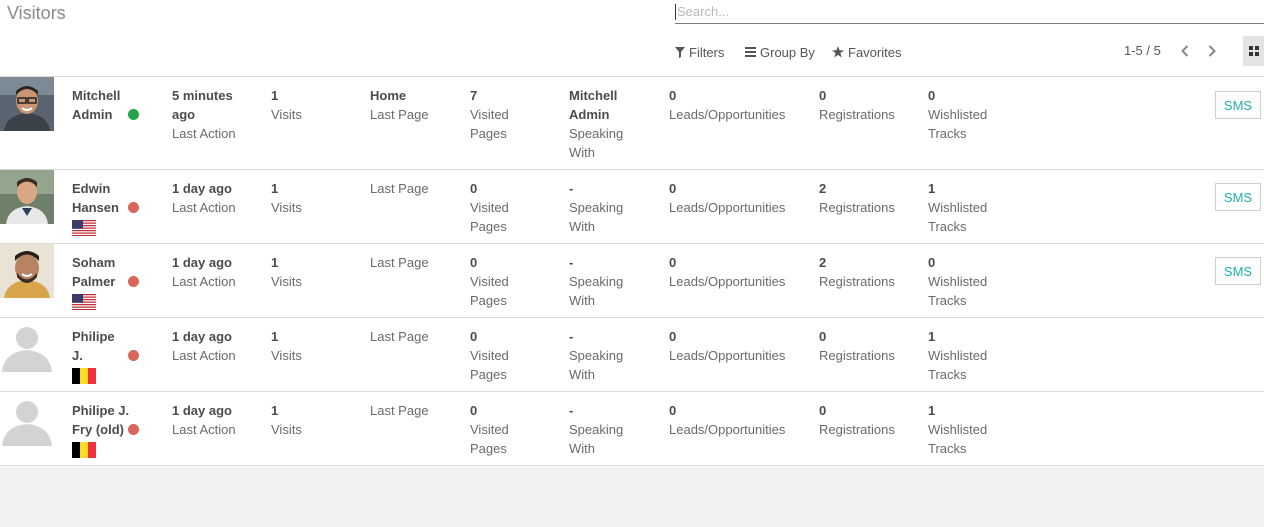  Describe the element at coordinates (96, 95) in the screenshot. I see `visitor-name-line: Mitchell` at that location.